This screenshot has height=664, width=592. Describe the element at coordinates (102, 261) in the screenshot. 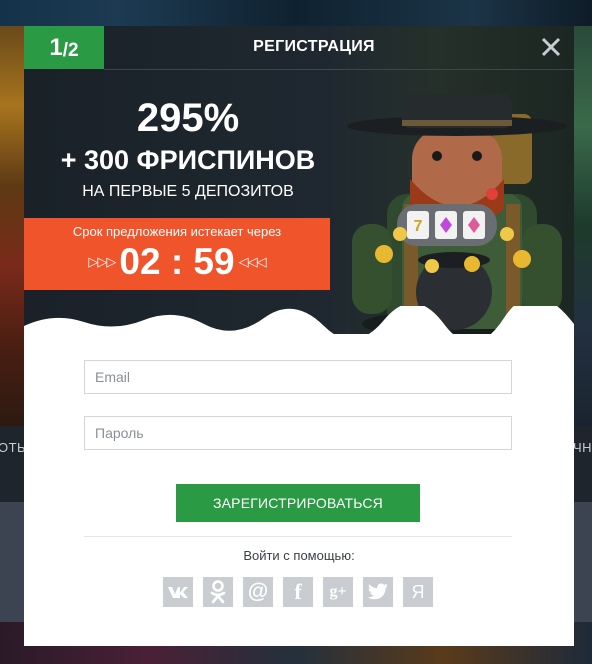

I see `arrows-left-icon: ▷▷▷` at that location.